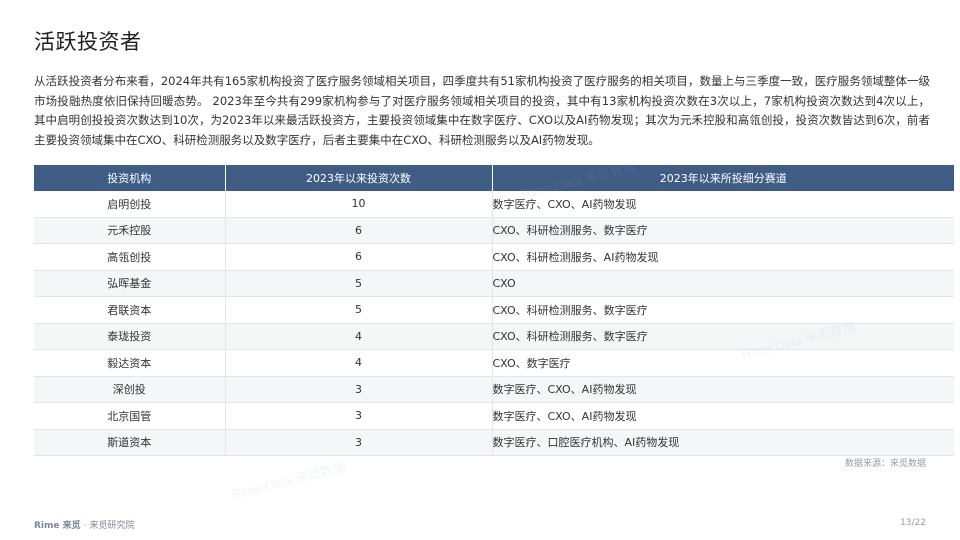  I want to click on cell-count: 10, so click(359, 204).